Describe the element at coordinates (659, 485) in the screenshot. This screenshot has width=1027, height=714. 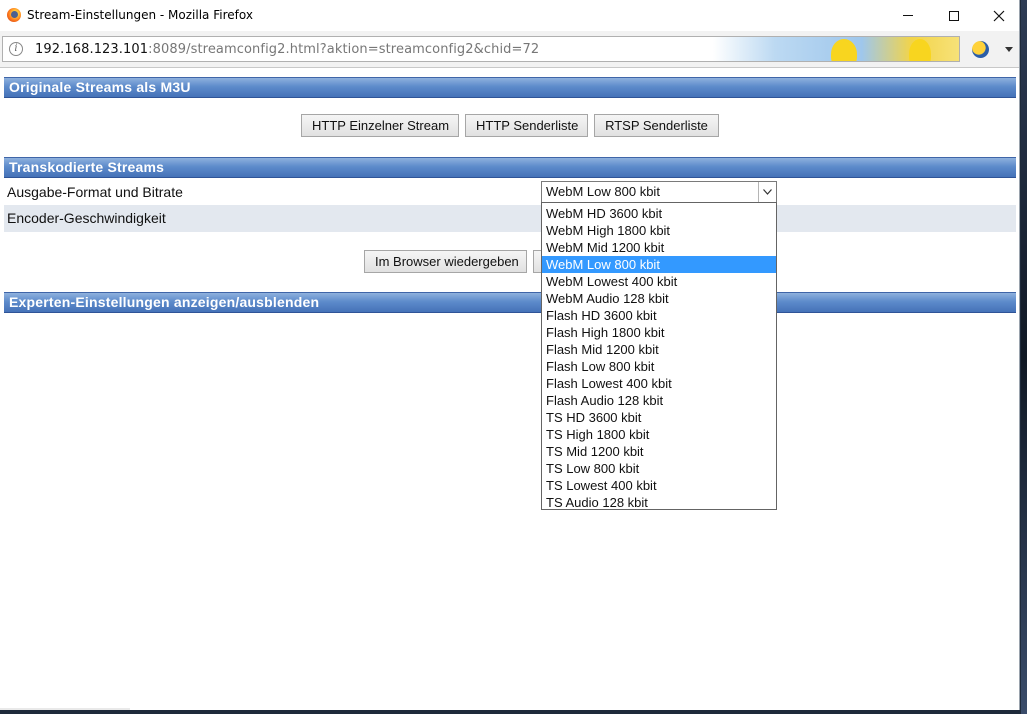
I see `format-option: TS Lowest 400 kbit` at that location.